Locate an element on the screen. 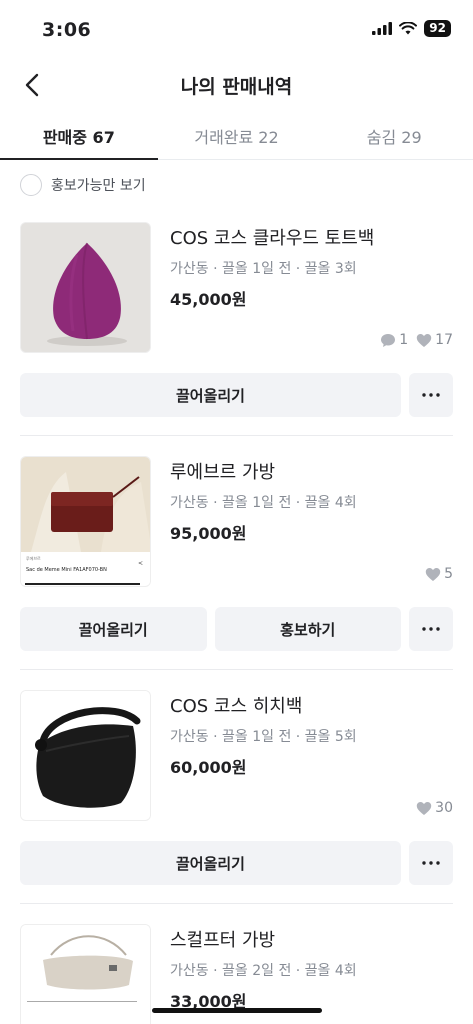 Image resolution: width=473 pixels, height=1024 pixels. tab-on-sale: 판매중 67 is located at coordinates (79, 136).